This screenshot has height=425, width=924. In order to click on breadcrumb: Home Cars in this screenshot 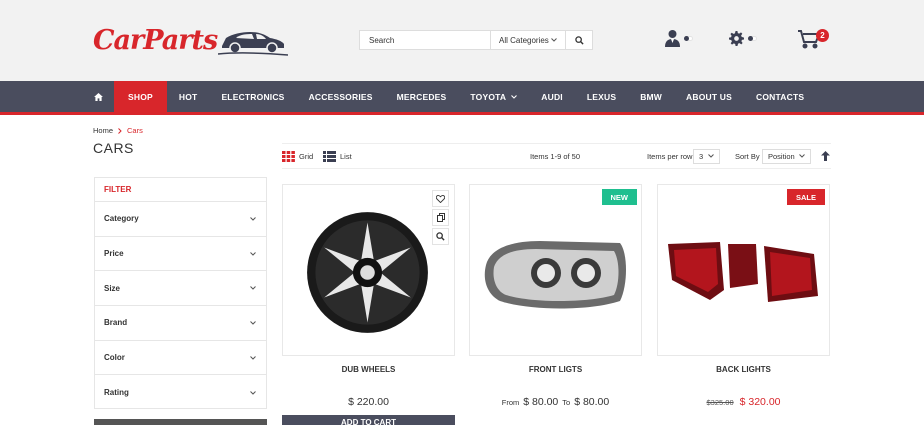, I will do `click(118, 130)`.